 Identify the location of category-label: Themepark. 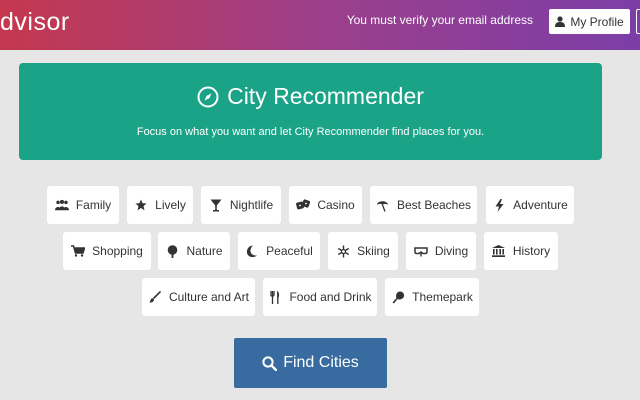
(442, 297).